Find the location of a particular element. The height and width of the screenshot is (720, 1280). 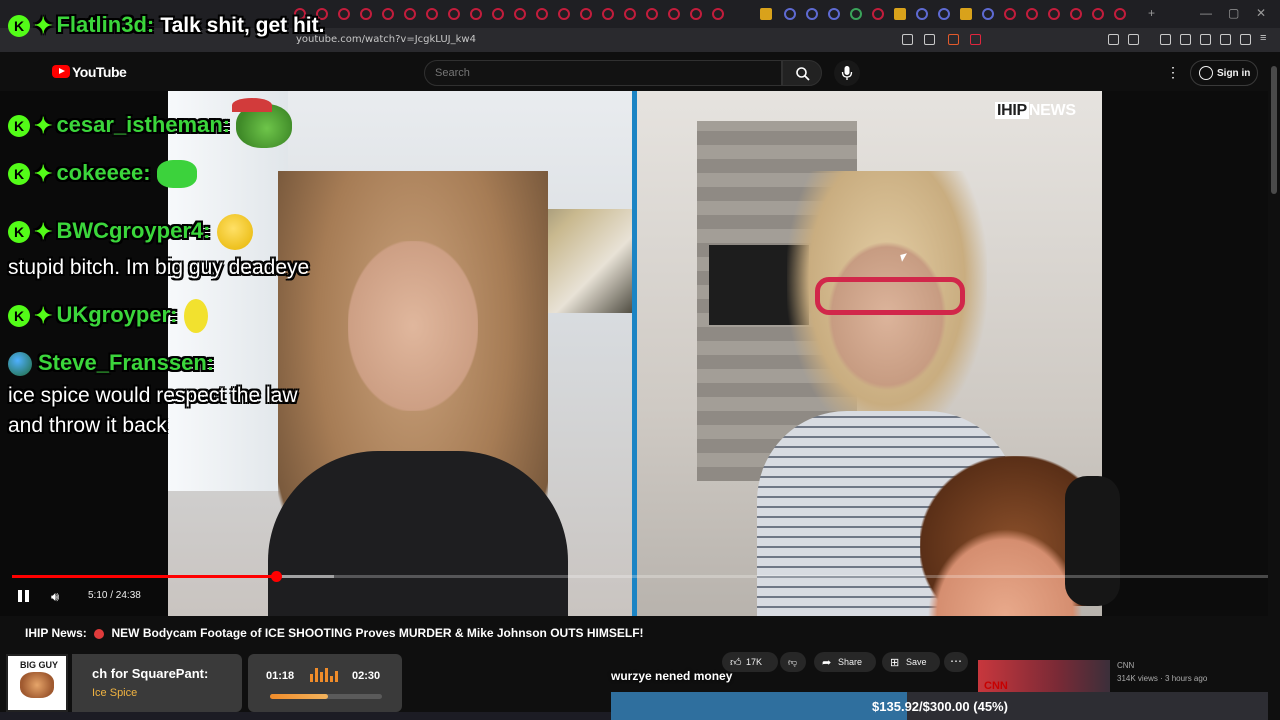

share-icon: ➦ is located at coordinates (827, 663).